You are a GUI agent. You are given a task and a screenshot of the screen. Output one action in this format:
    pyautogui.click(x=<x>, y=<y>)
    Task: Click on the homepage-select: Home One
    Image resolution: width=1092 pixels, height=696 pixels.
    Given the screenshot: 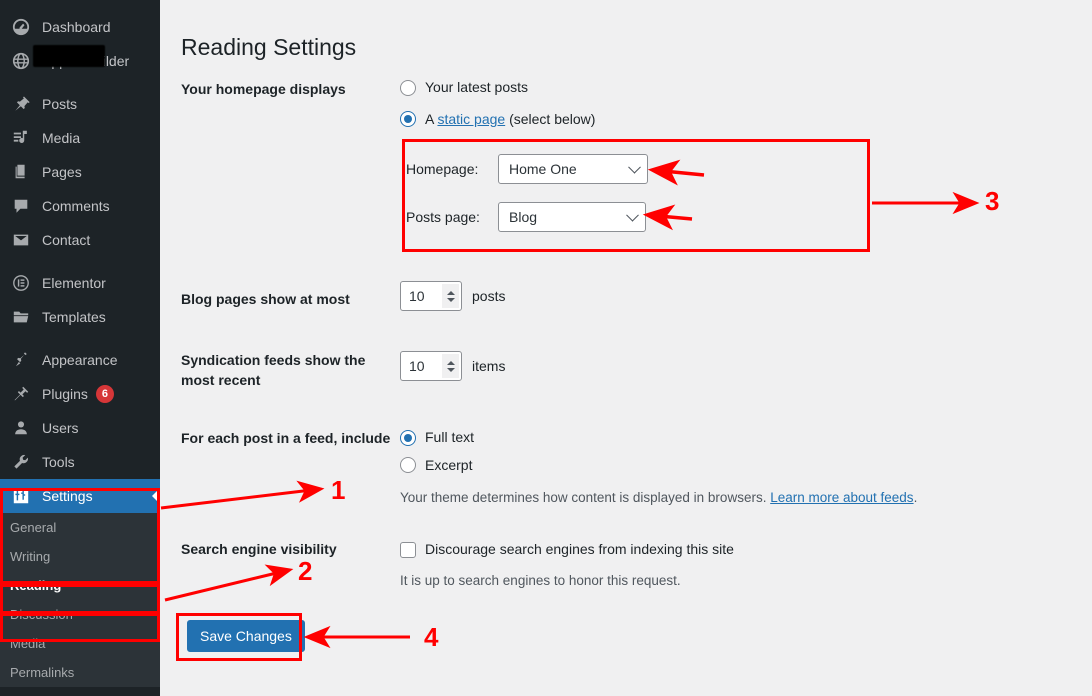 What is the action you would take?
    pyautogui.click(x=573, y=169)
    